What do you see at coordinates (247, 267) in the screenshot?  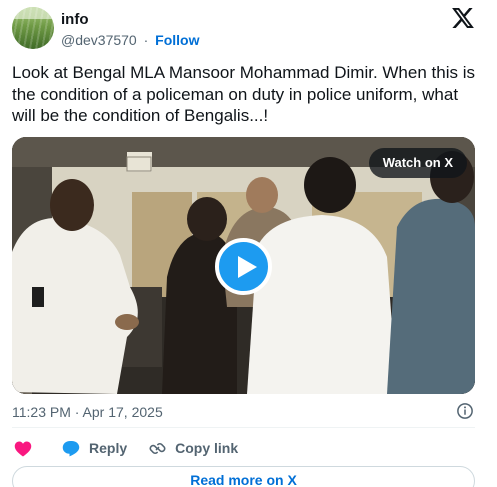 I see `play-icon` at bounding box center [247, 267].